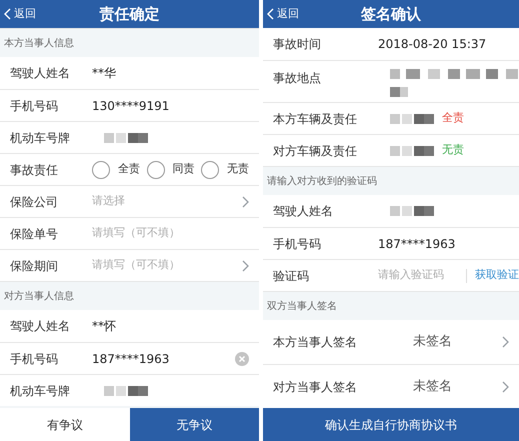  What do you see at coordinates (453, 118) in the screenshot?
I see `liability-tag: 全责` at bounding box center [453, 118].